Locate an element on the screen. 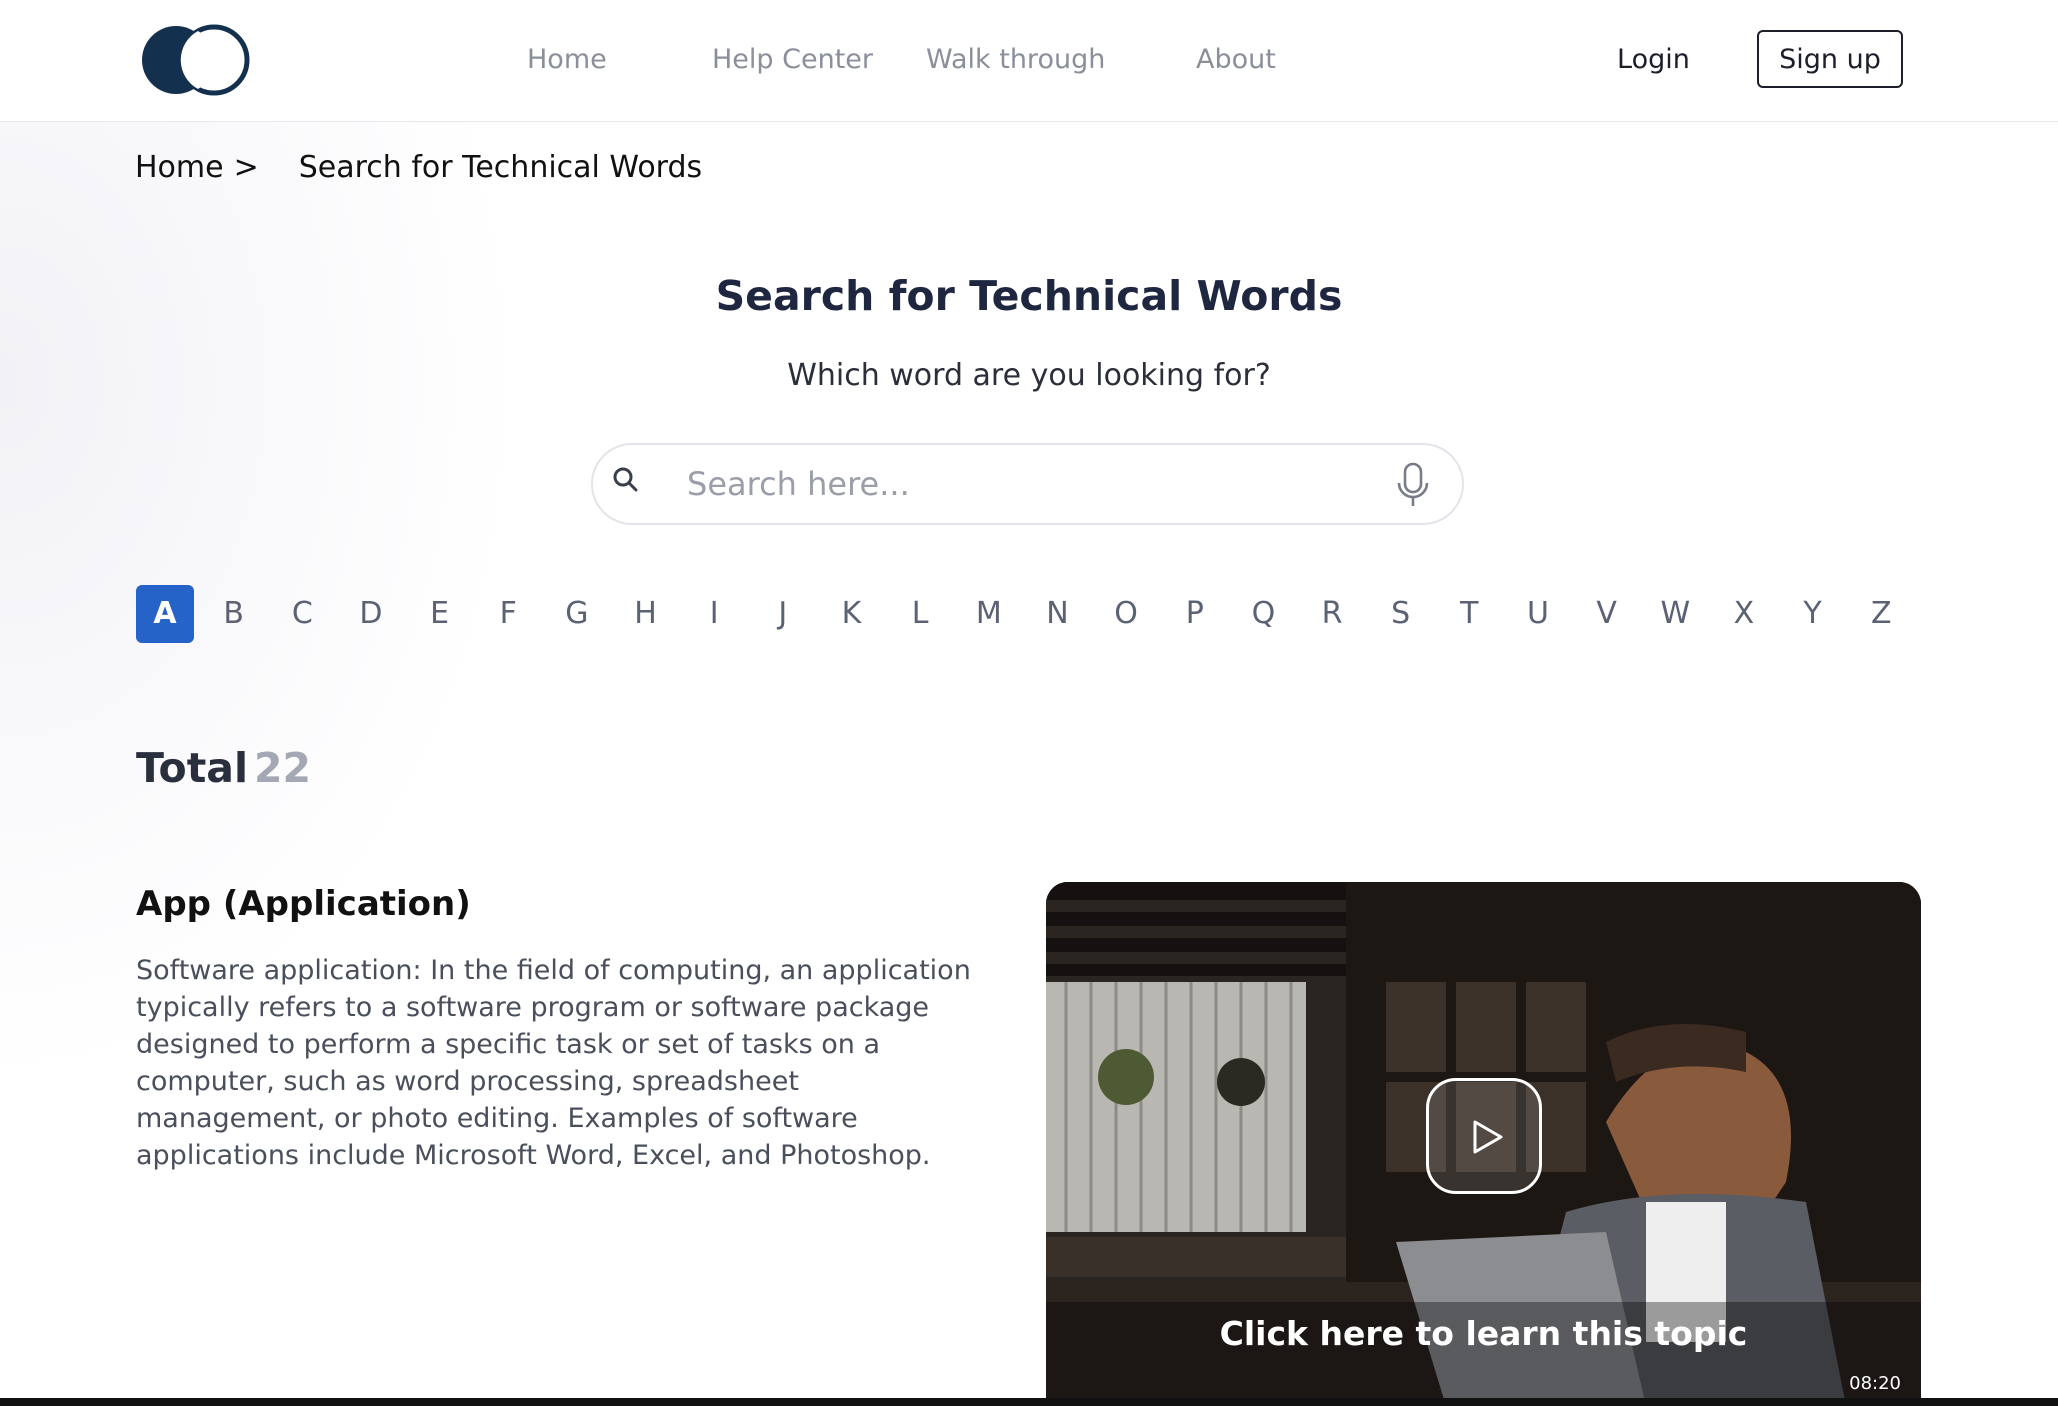 This screenshot has height=1406, width=2058. nav-about: About is located at coordinates (1236, 60).